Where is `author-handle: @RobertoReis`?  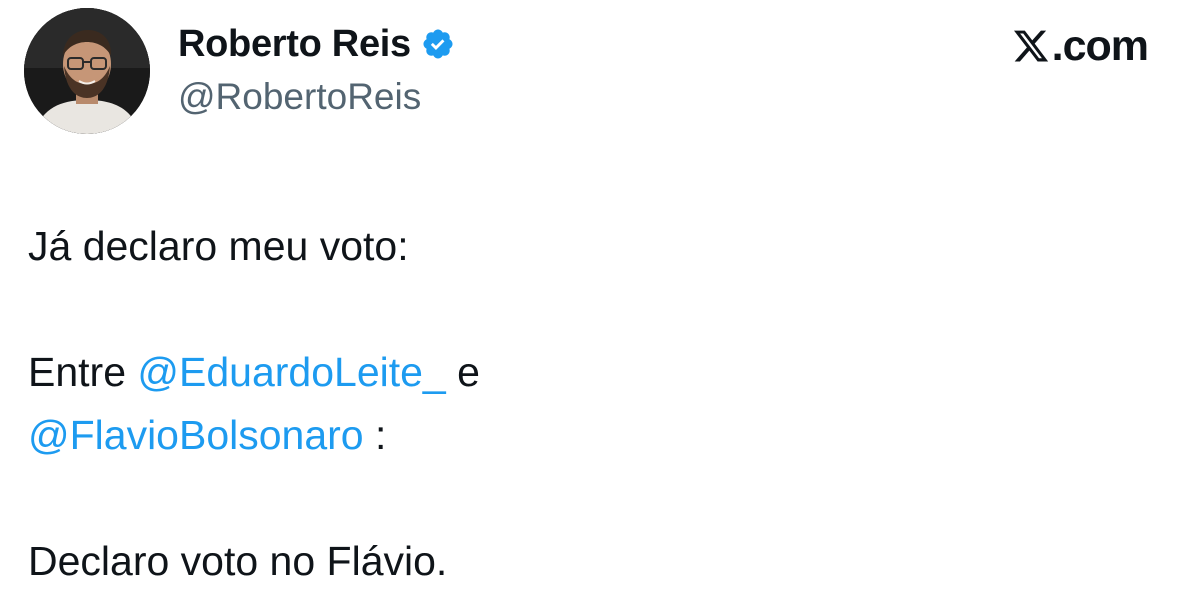 author-handle: @RobertoReis is located at coordinates (299, 97).